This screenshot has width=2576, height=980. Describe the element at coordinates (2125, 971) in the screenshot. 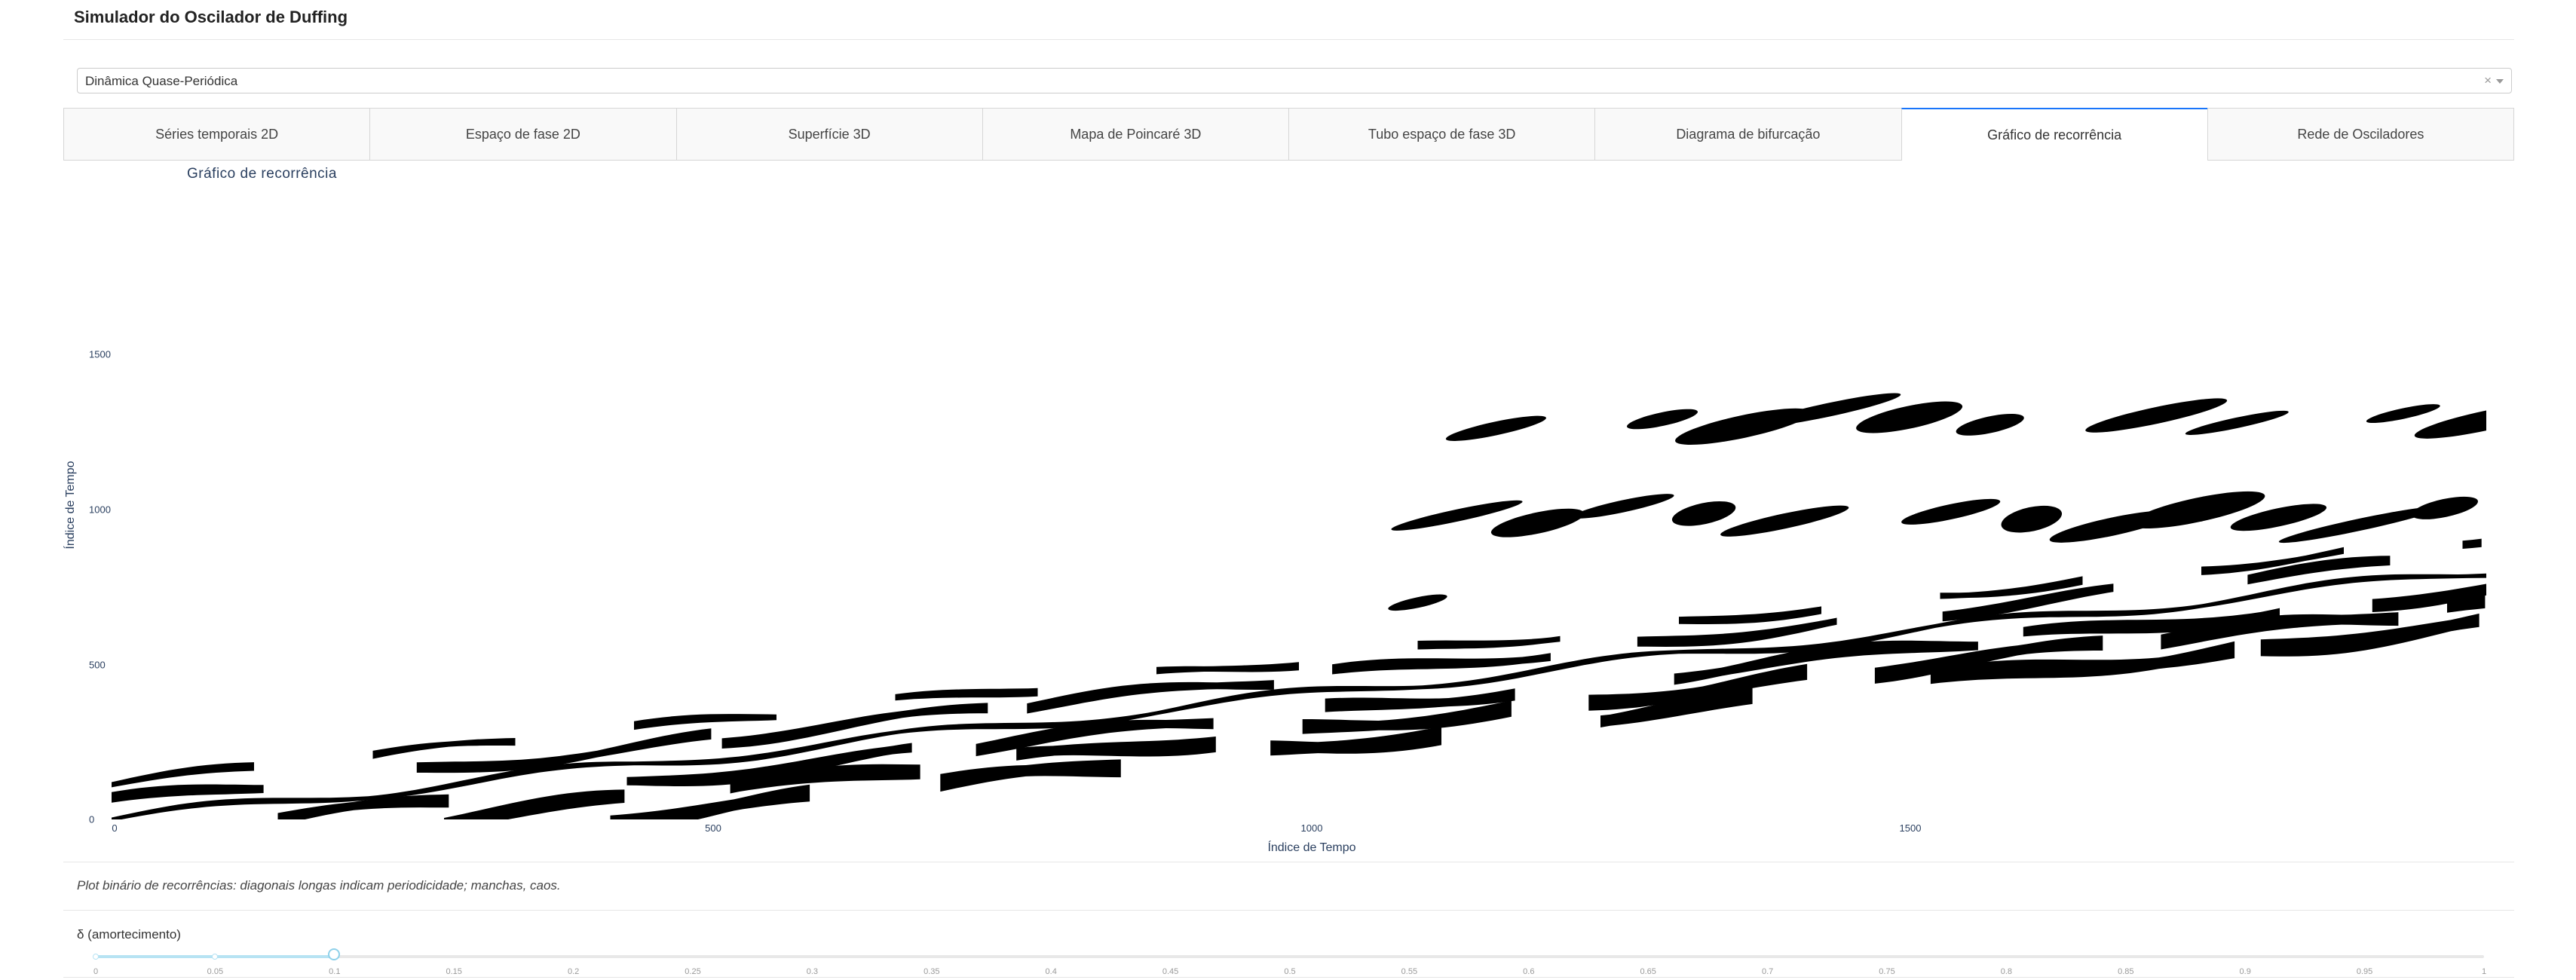

I see `slider-mark-label: 0.85` at that location.